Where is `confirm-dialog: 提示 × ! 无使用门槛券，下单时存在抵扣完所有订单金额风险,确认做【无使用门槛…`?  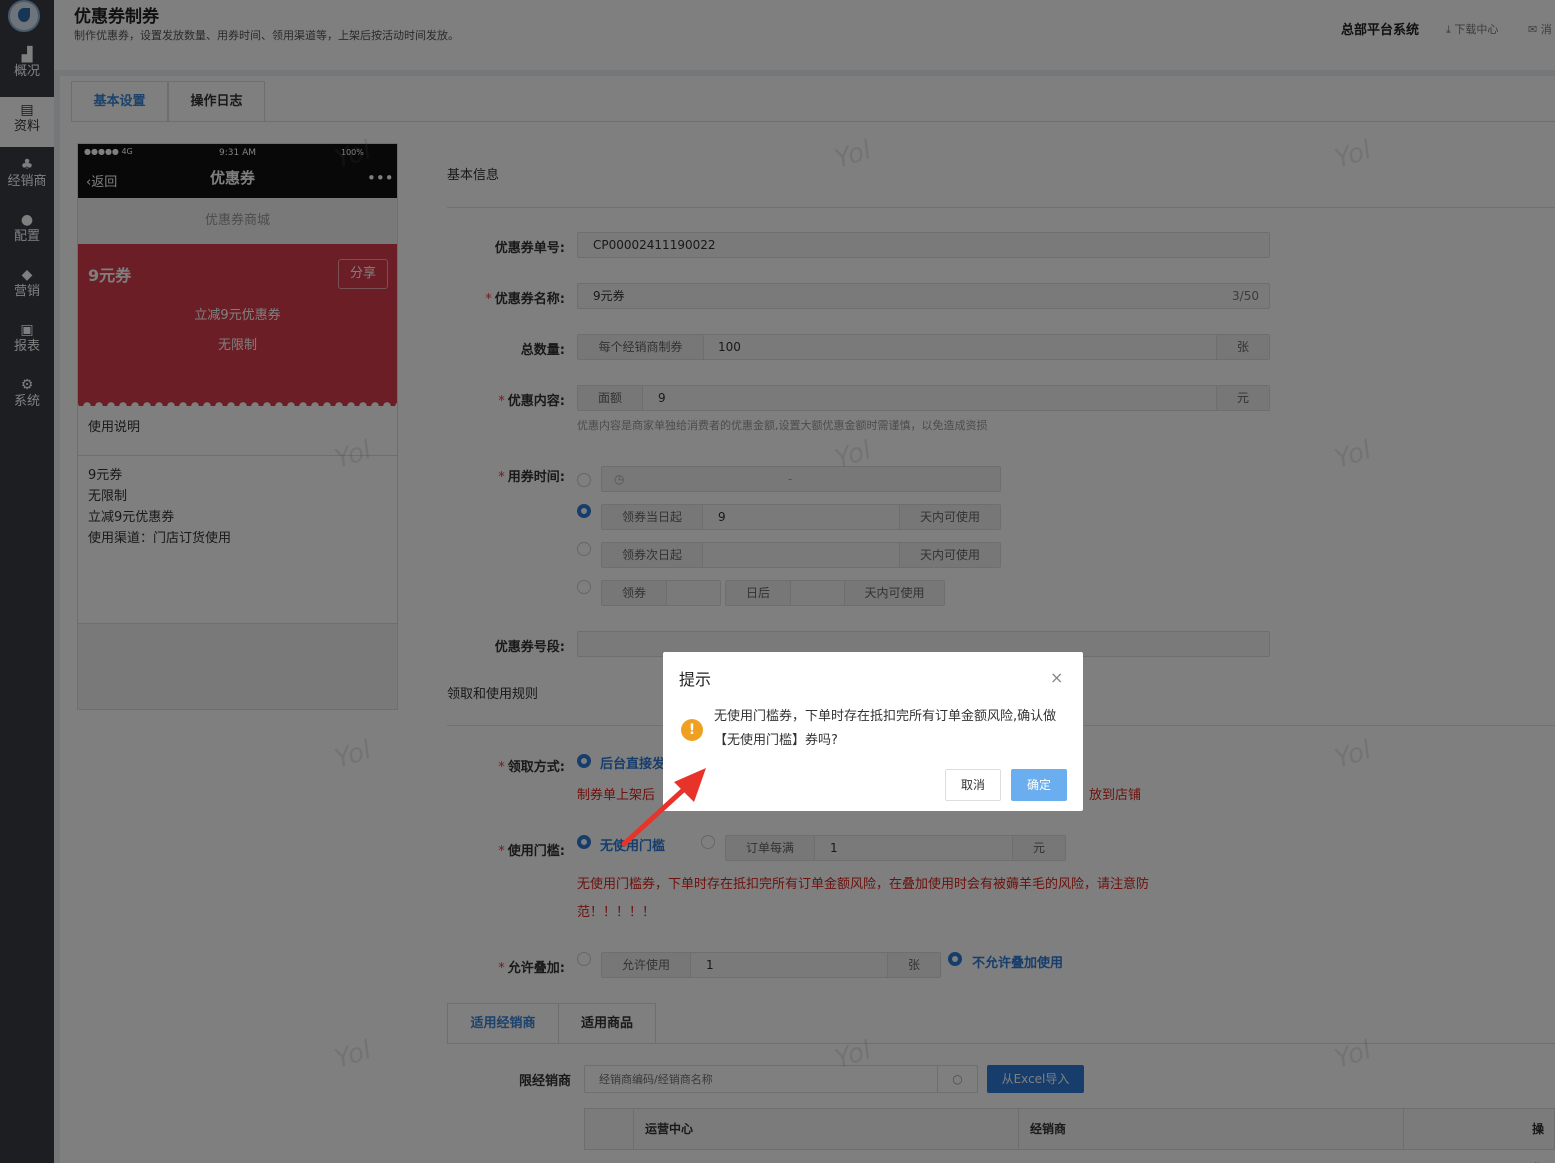 confirm-dialog: 提示 × ! 无使用门槛券，下单时存在抵扣完所有订单金额风险,确认做【无使用门槛… is located at coordinates (873, 731).